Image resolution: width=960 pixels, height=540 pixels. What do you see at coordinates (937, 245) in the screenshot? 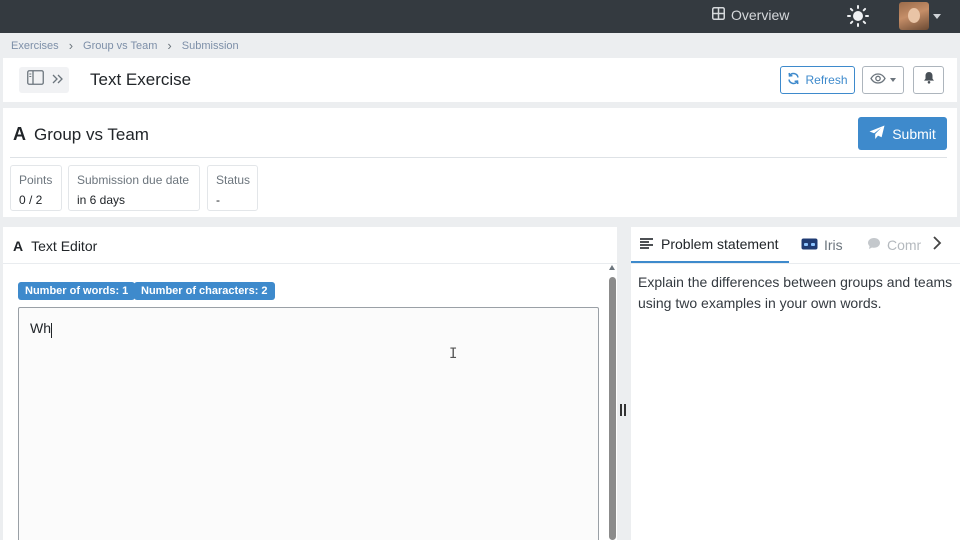
I see `chevron-right-icon` at bounding box center [937, 245].